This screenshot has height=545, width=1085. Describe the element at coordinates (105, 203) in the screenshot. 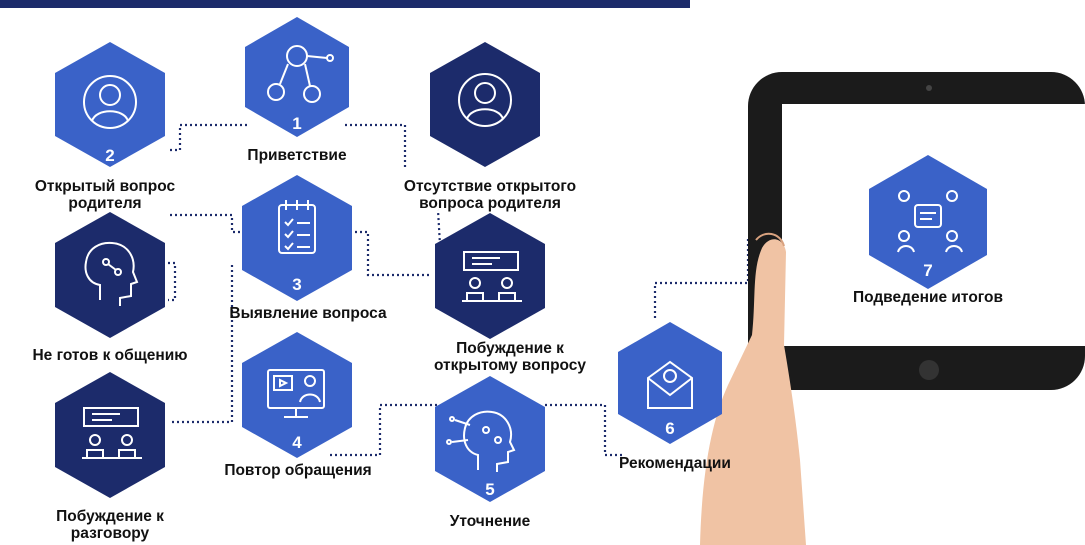

I see `label-open-question-line2: родителя` at that location.